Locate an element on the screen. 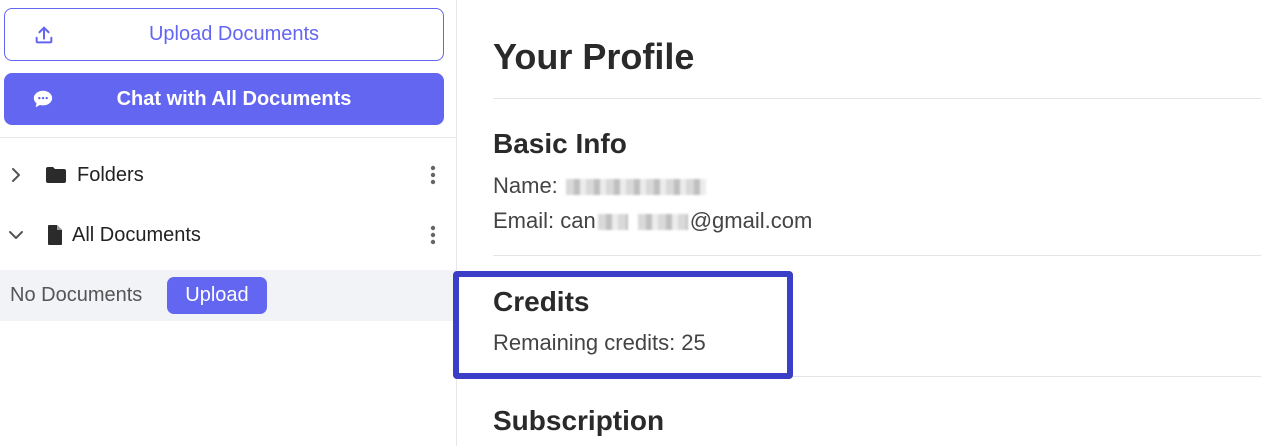 The height and width of the screenshot is (446, 1261). remaining-credits: Remaining credits: 25 is located at coordinates (599, 342).